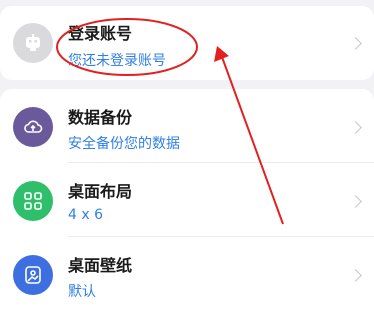 Image resolution: width=374 pixels, height=315 pixels. Describe the element at coordinates (33, 43) in the screenshot. I see `robot-avatar-icon` at that location.